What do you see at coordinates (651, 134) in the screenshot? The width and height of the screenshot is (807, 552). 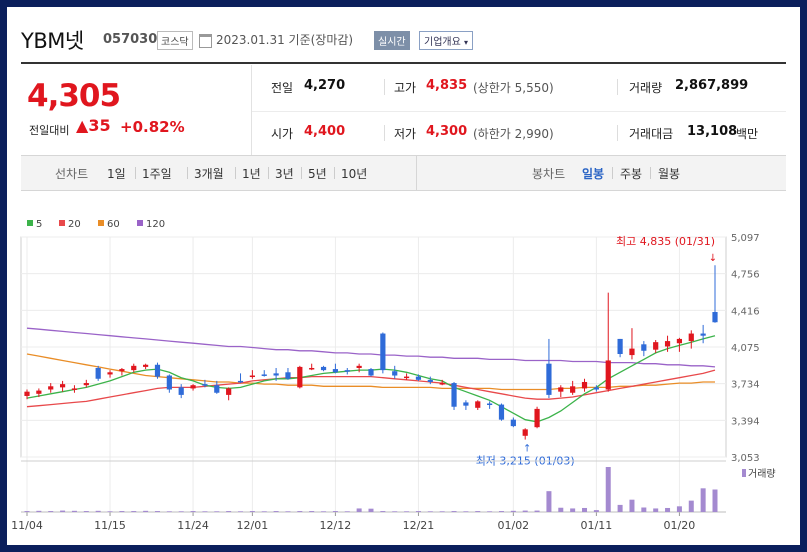 I see `amount-label: 거래대금` at bounding box center [651, 134].